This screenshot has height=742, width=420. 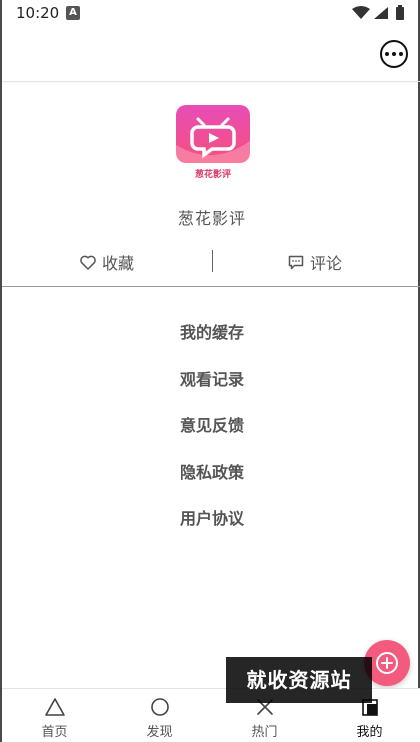 What do you see at coordinates (326, 263) in the screenshot?
I see `comment-label: 评论` at bounding box center [326, 263].